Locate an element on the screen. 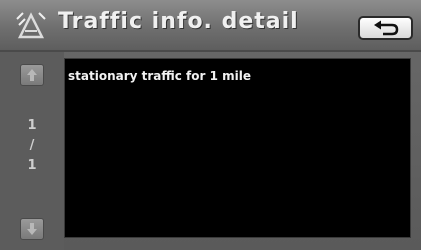 The width and height of the screenshot is (421, 250). page-title: Traffic info. detail is located at coordinates (178, 21).